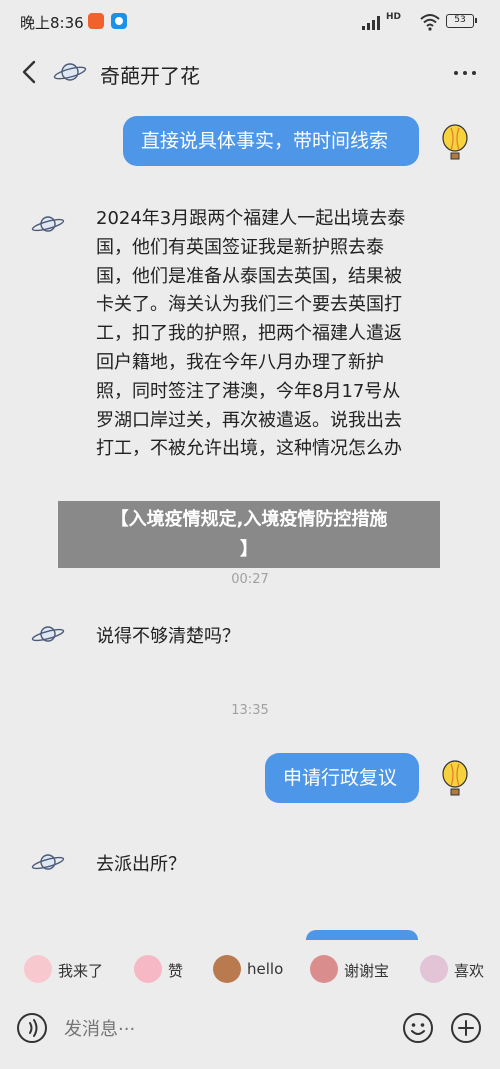 Image resolution: width=500 pixels, height=1069 pixels. Describe the element at coordinates (271, 141) in the screenshot. I see `user-message-bubble: 直接说具体事实，带时间线索` at that location.